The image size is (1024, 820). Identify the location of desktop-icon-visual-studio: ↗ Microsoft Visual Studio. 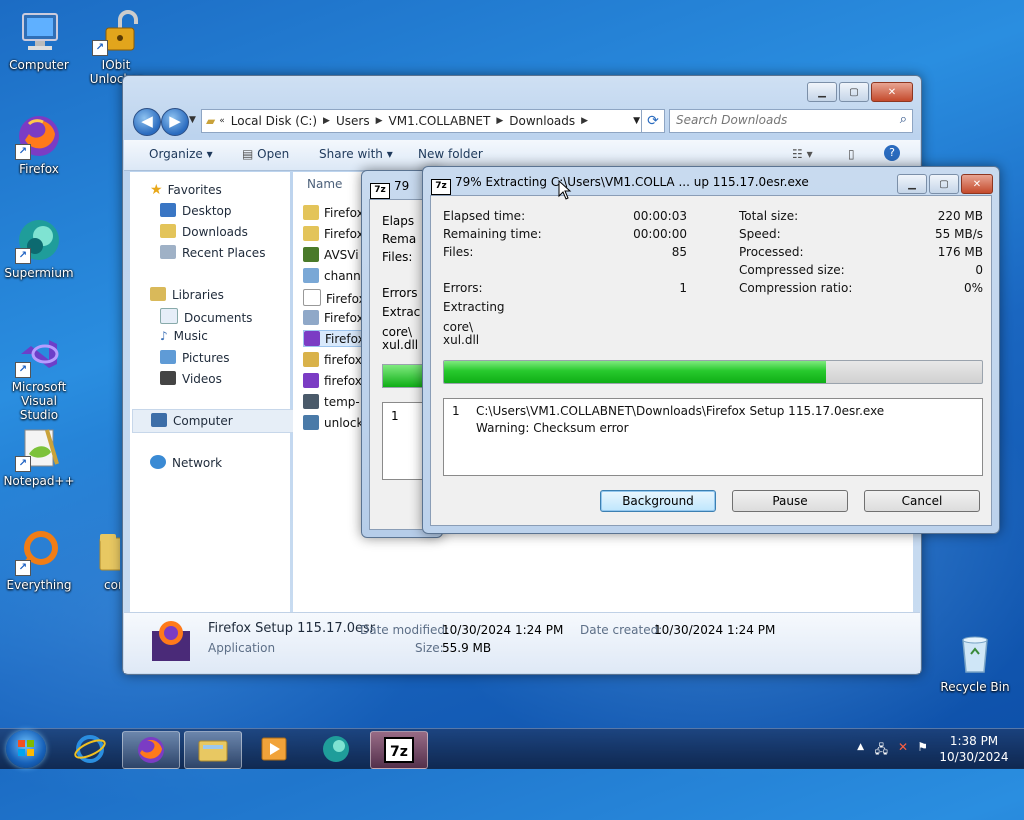
(39, 376).